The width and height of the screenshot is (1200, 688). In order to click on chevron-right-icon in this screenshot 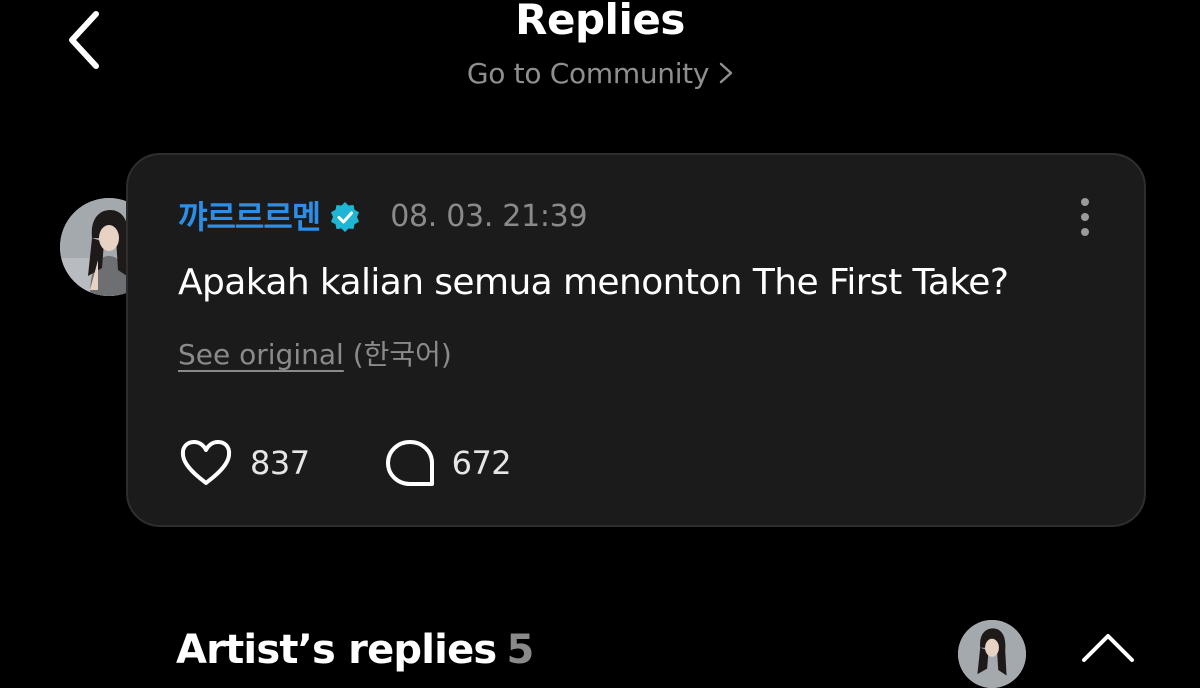, I will do `click(726, 73)`.